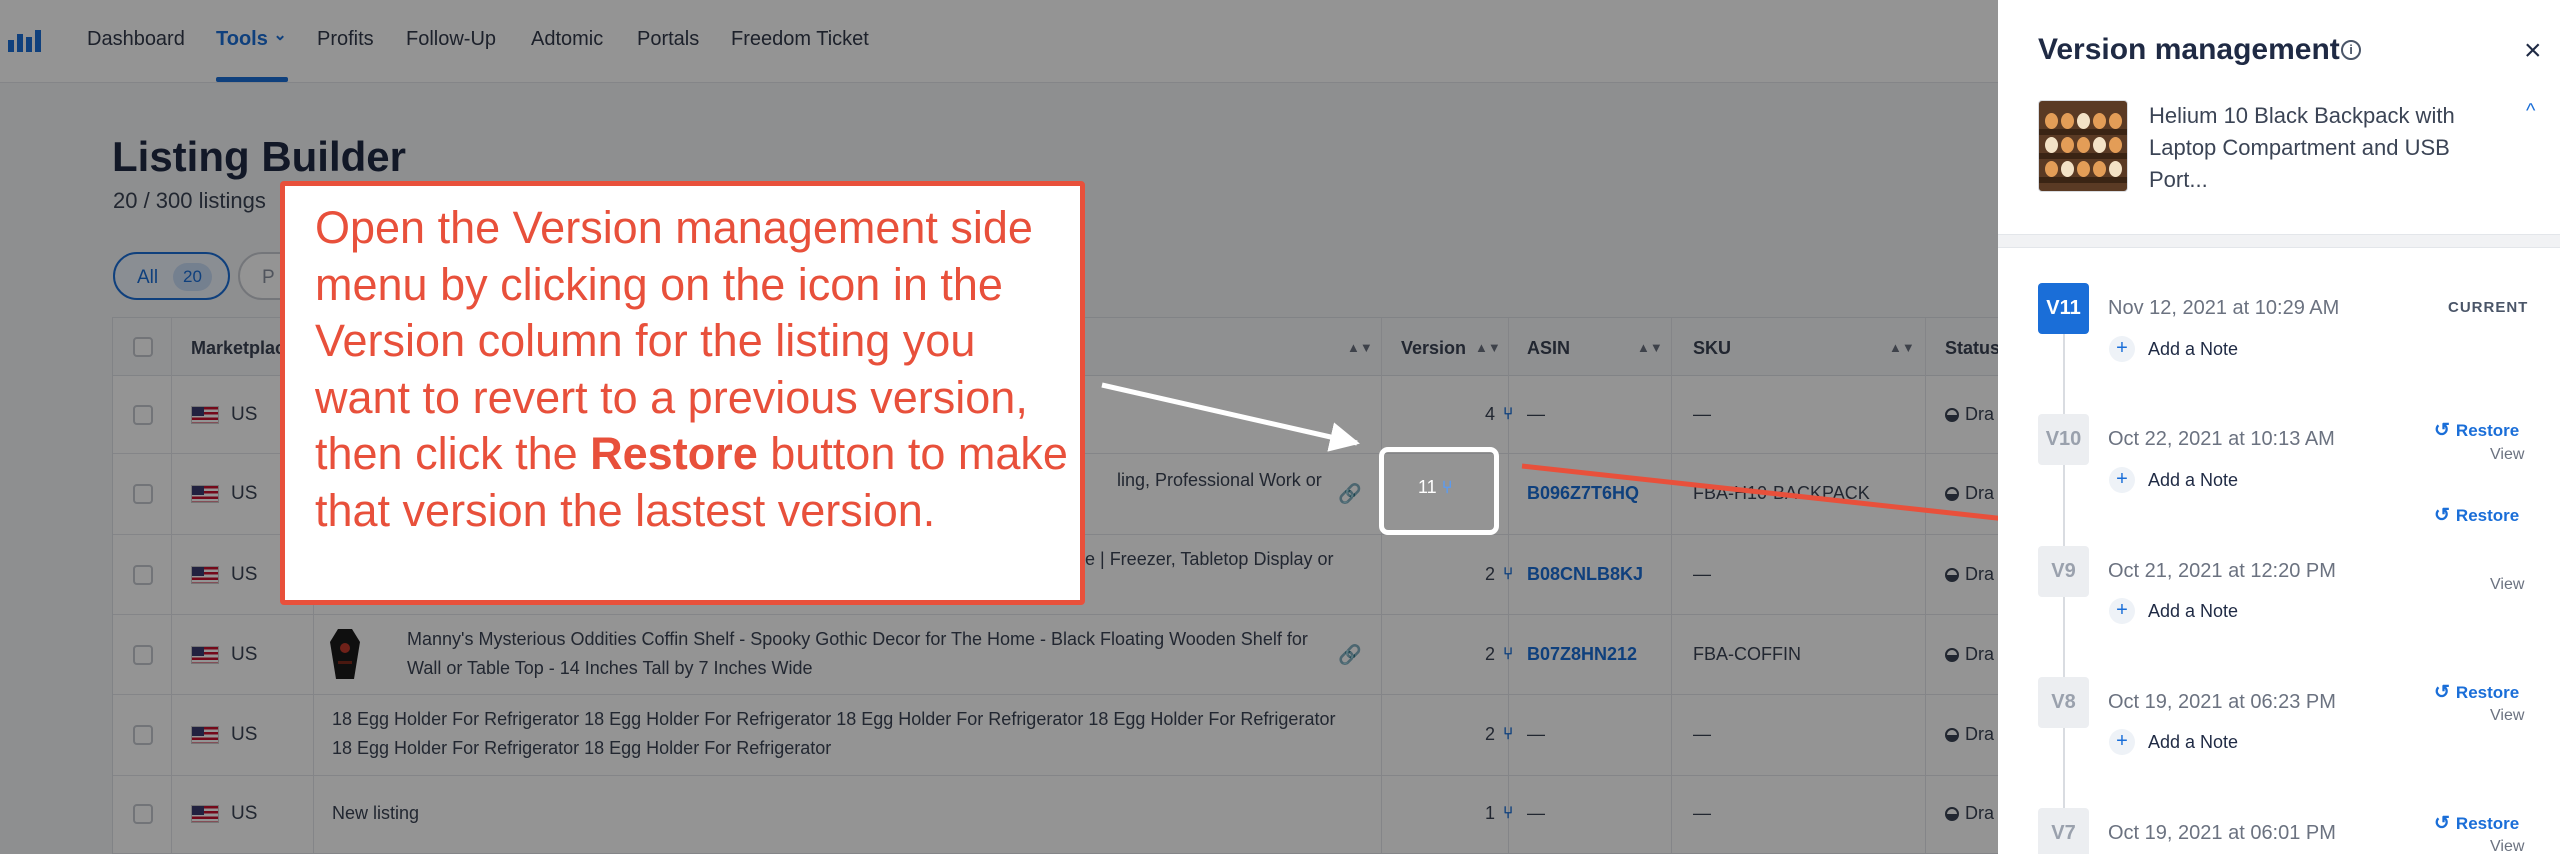  I want to click on version-badge-current: V11, so click(2063, 308).